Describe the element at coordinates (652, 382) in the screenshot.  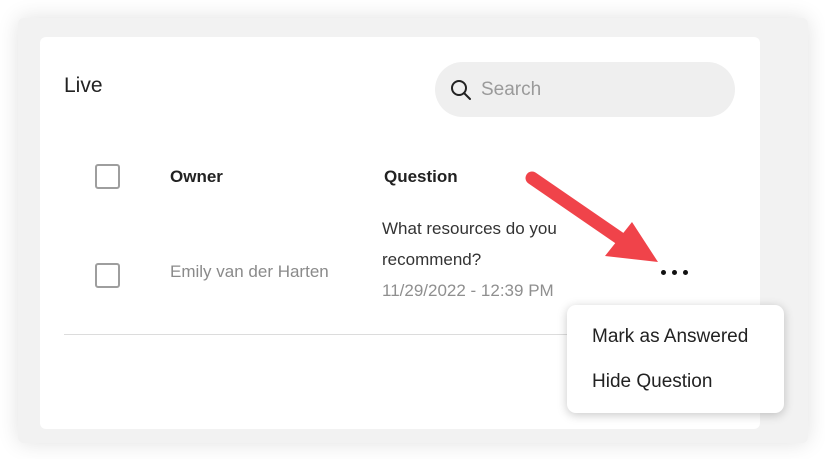
I see `menu-item-hide-question: Hide Question` at that location.